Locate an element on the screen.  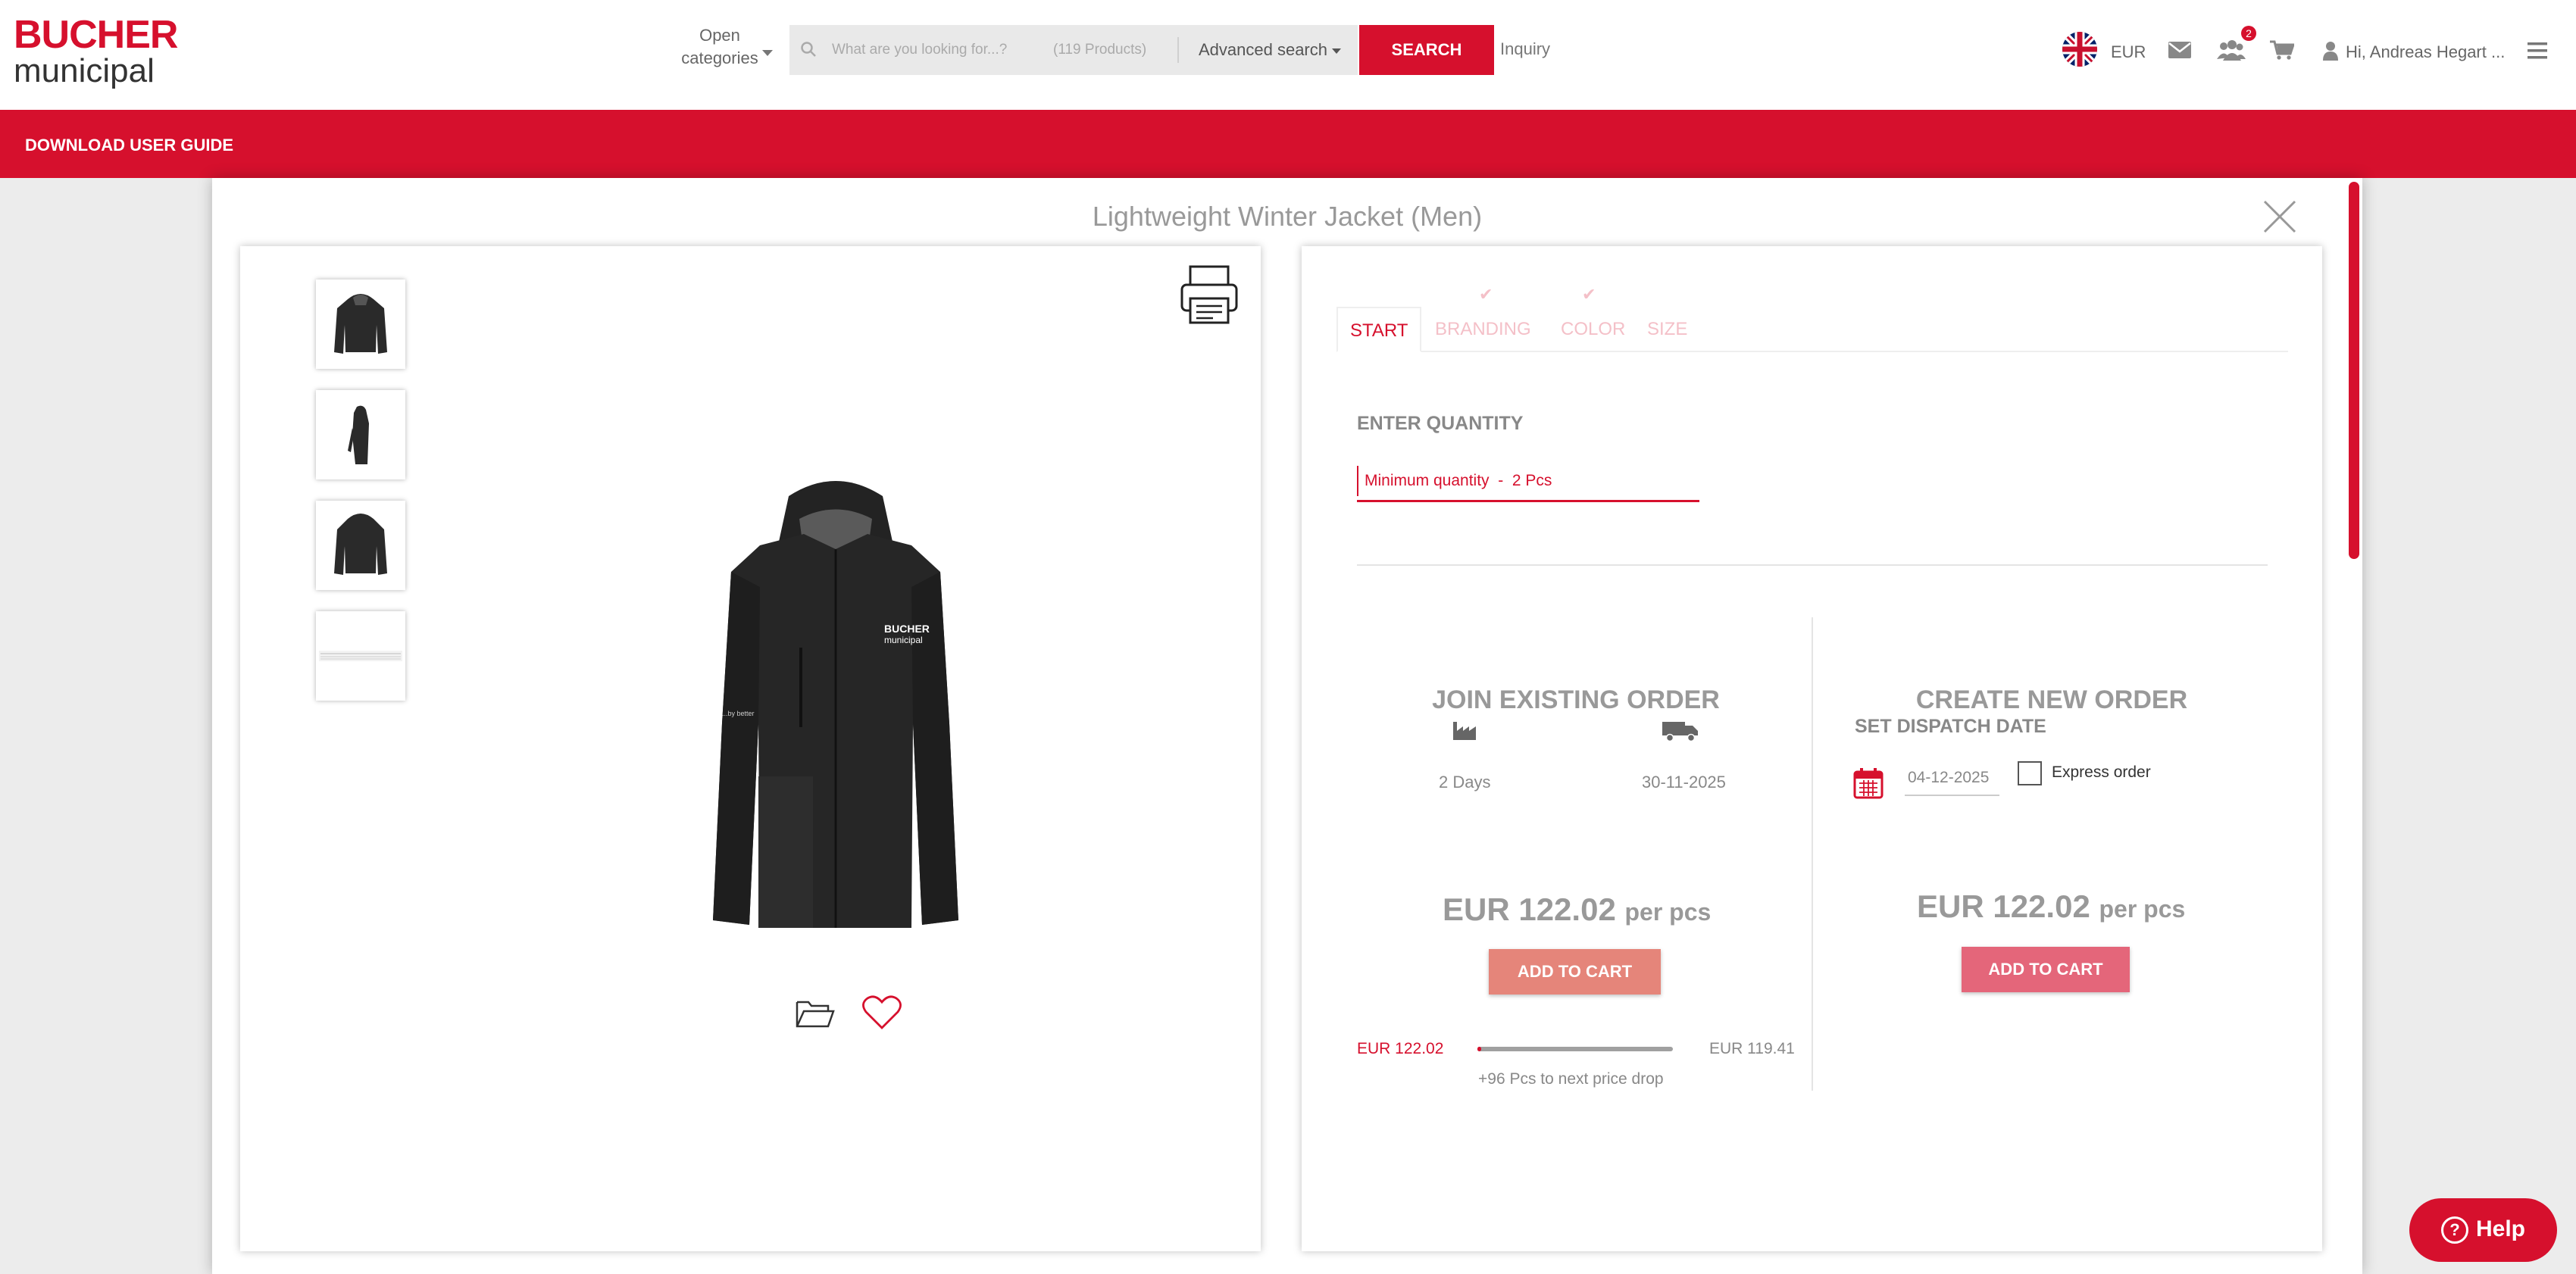
dispatch-date-field-wrapper is located at coordinates (1952, 780).